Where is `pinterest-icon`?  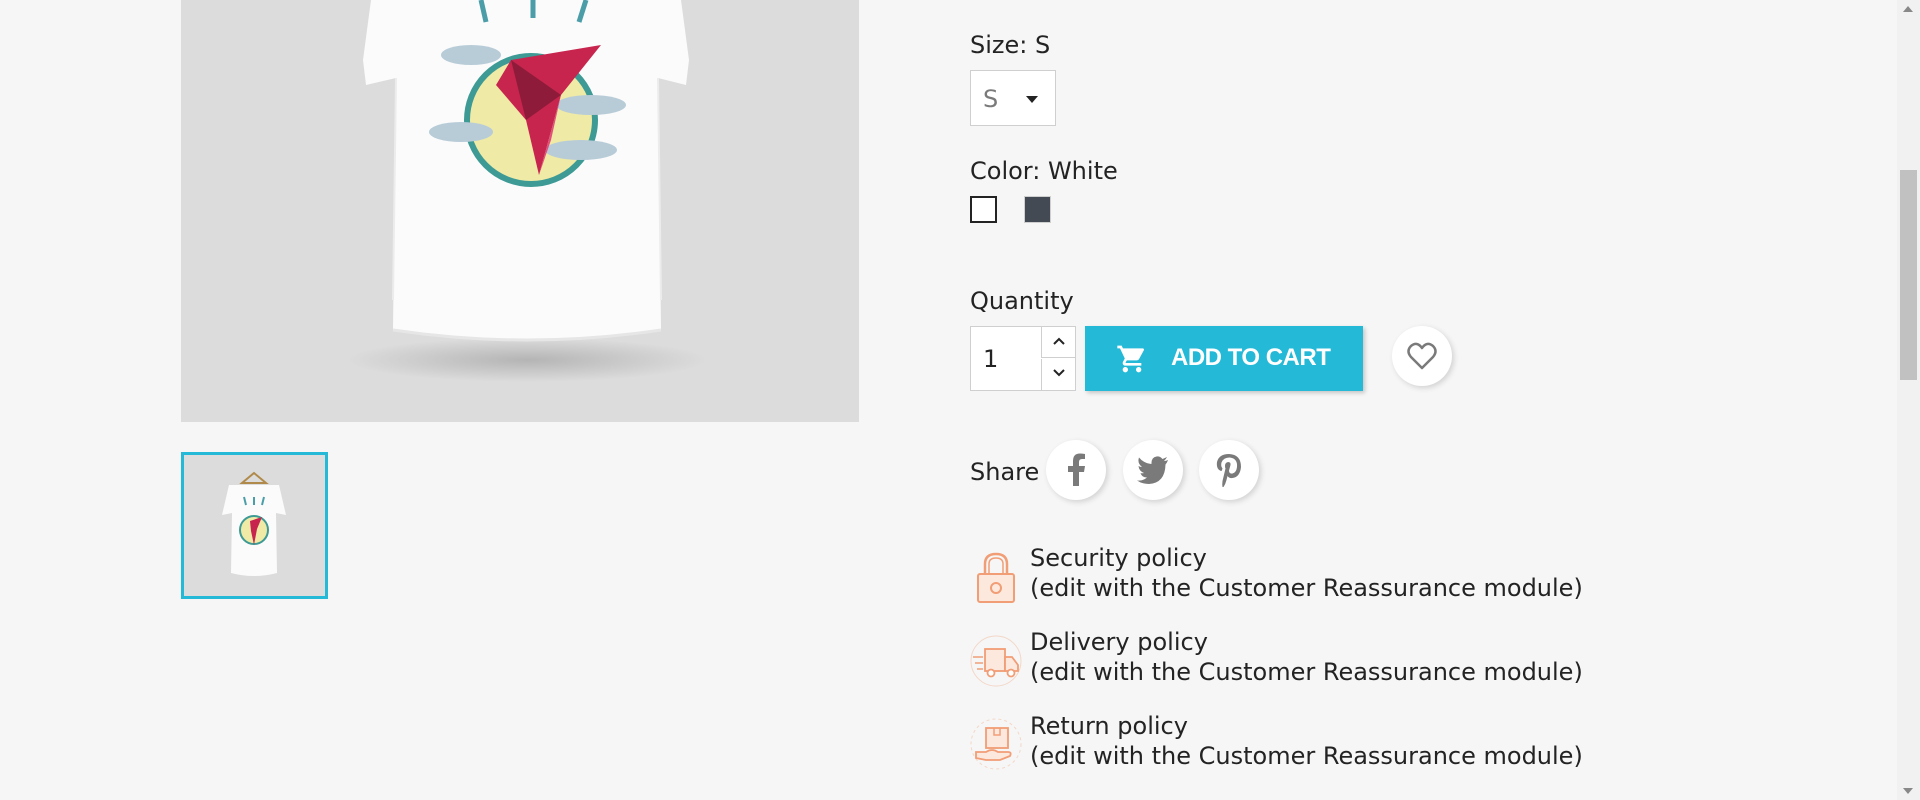
pinterest-icon is located at coordinates (1228, 470).